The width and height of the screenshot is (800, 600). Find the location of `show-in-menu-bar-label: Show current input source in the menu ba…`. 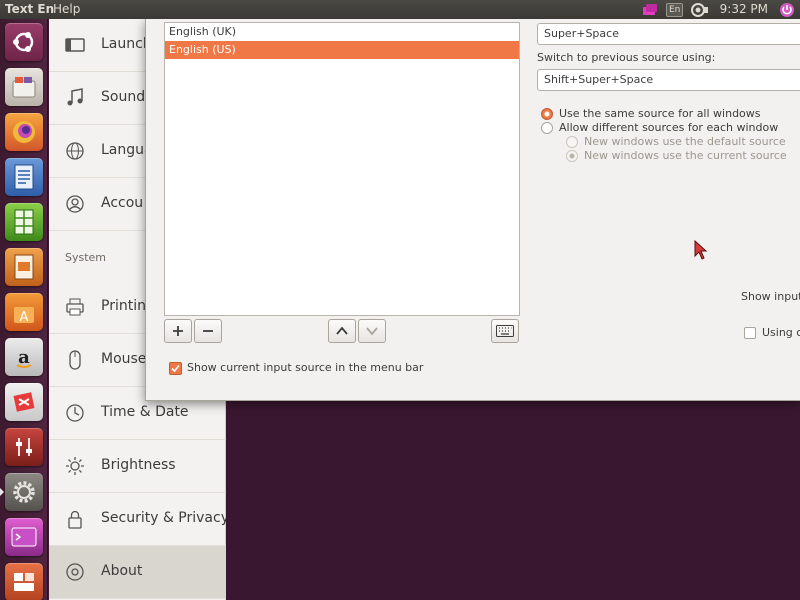

show-in-menu-bar-label: Show current input source in the menu ba… is located at coordinates (305, 367).